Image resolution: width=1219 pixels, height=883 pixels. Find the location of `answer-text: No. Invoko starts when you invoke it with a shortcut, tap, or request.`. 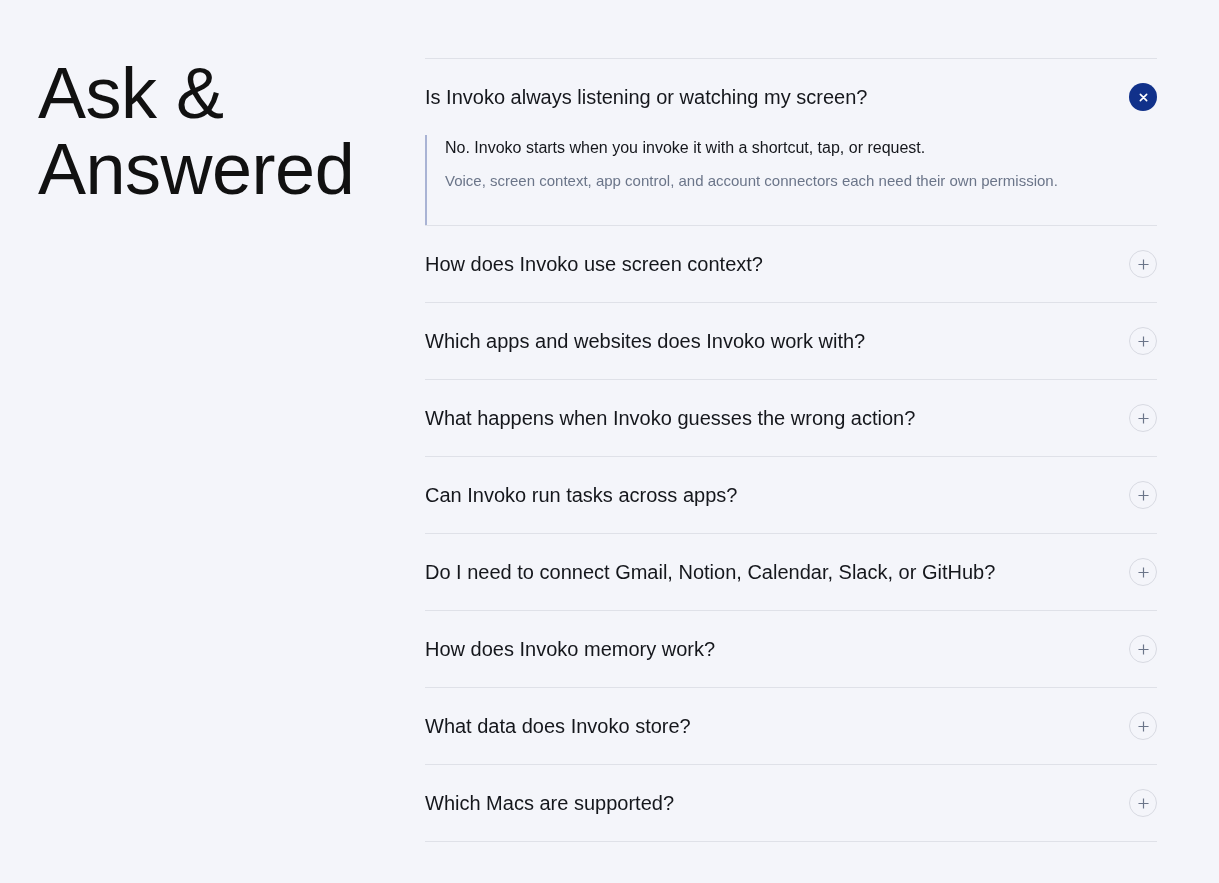

answer-text: No. Invoko starts when you invoke it with a shortcut, tap, or request. is located at coordinates (686, 148).